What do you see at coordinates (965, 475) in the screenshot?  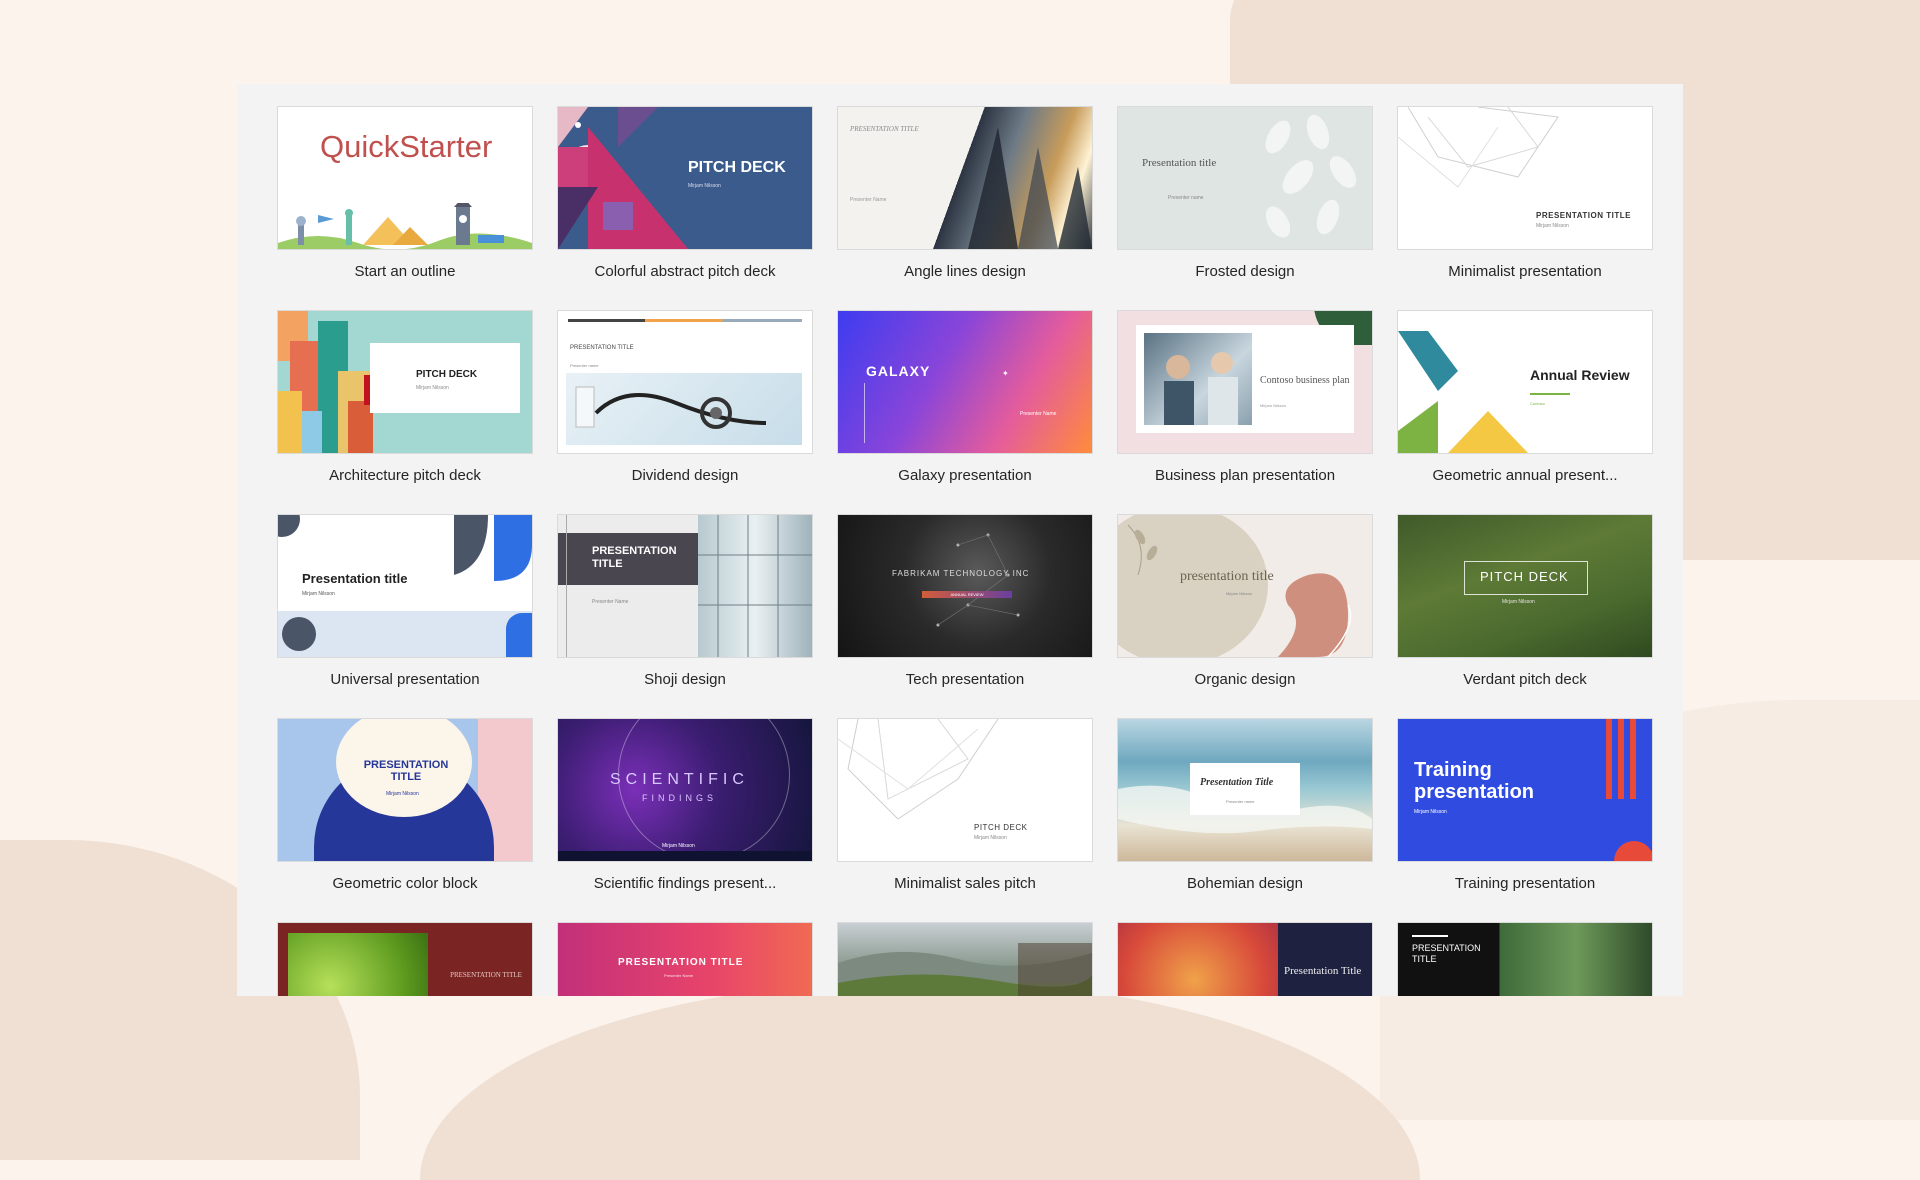 I see `template-caption: Galaxy presentation` at bounding box center [965, 475].